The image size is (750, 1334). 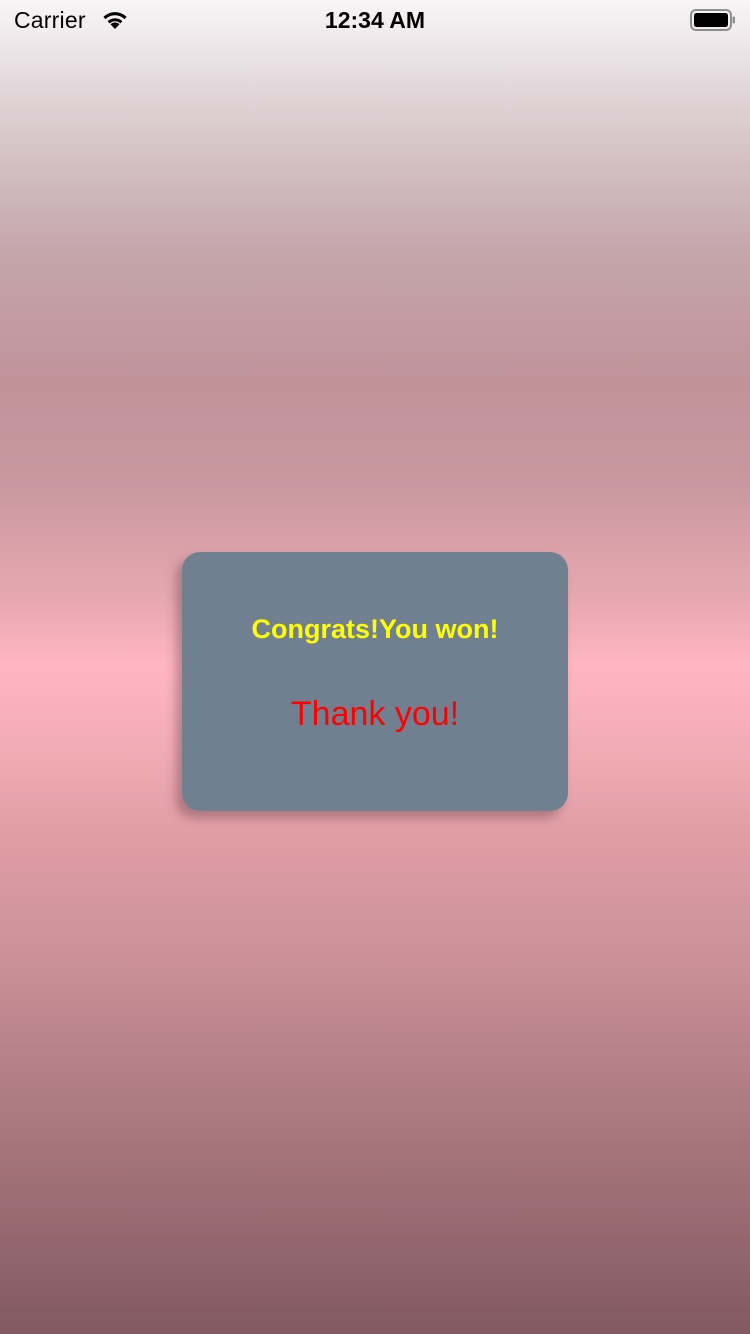 I want to click on alert-title: Congrats!You won!, so click(x=375, y=629).